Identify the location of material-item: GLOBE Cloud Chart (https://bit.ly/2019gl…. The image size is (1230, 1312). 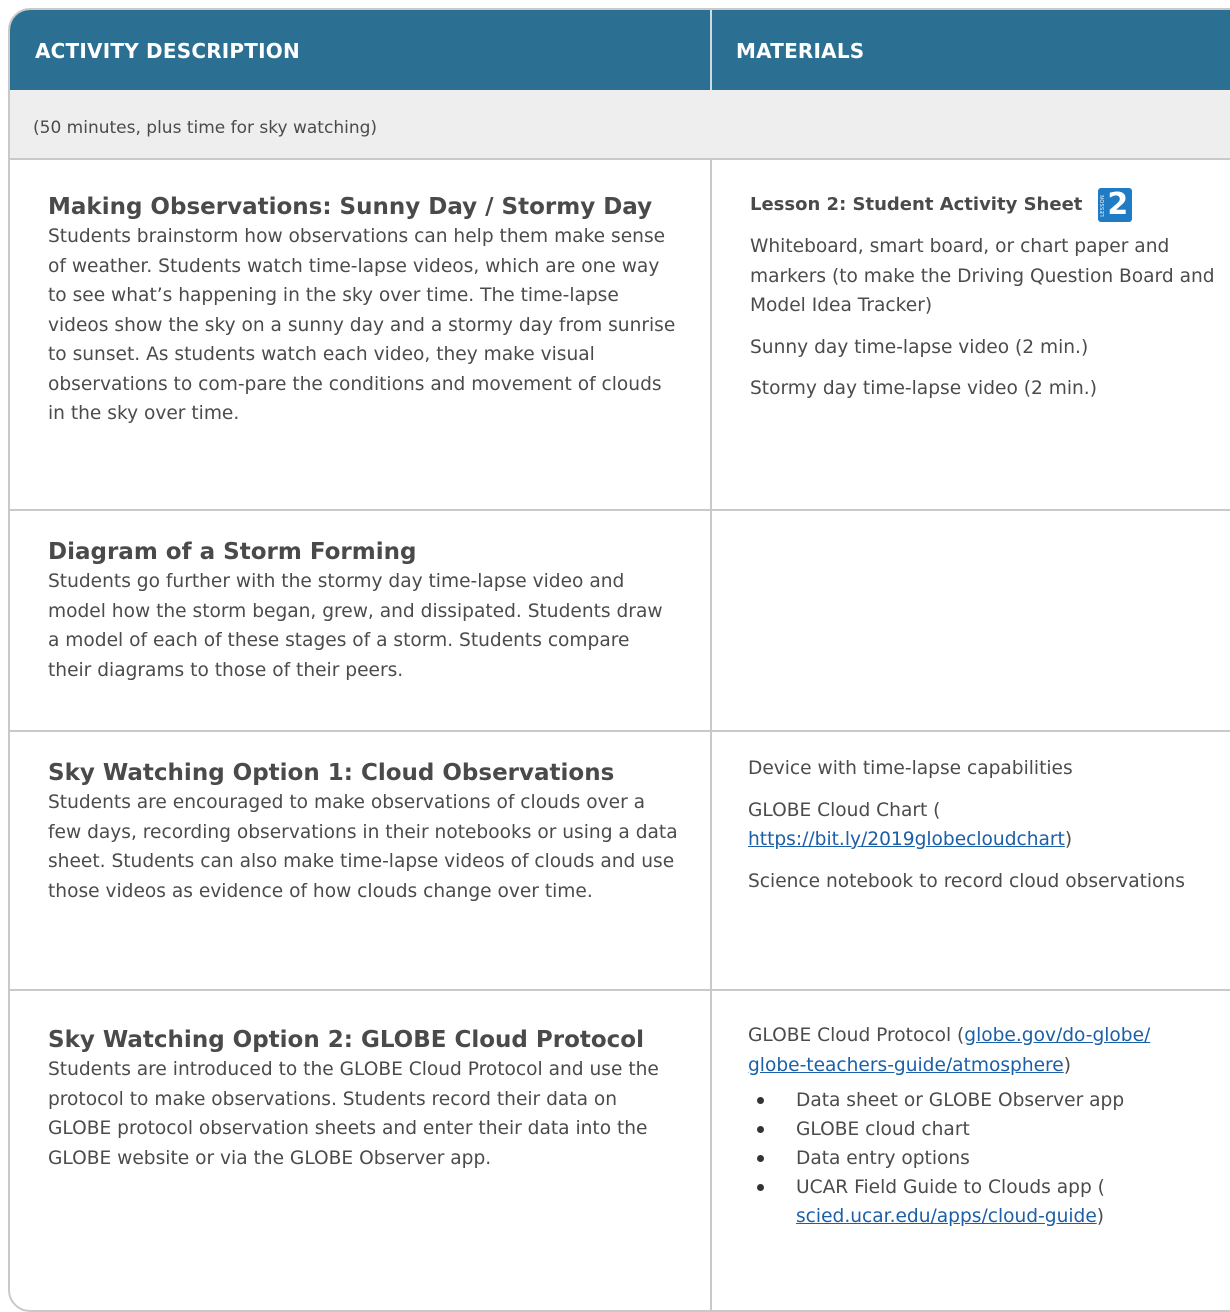
(910, 825).